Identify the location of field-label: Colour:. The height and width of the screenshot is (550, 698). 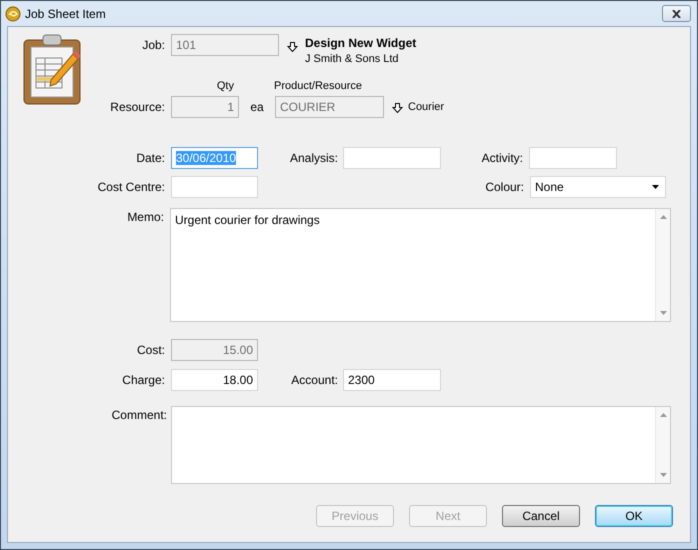
(504, 187).